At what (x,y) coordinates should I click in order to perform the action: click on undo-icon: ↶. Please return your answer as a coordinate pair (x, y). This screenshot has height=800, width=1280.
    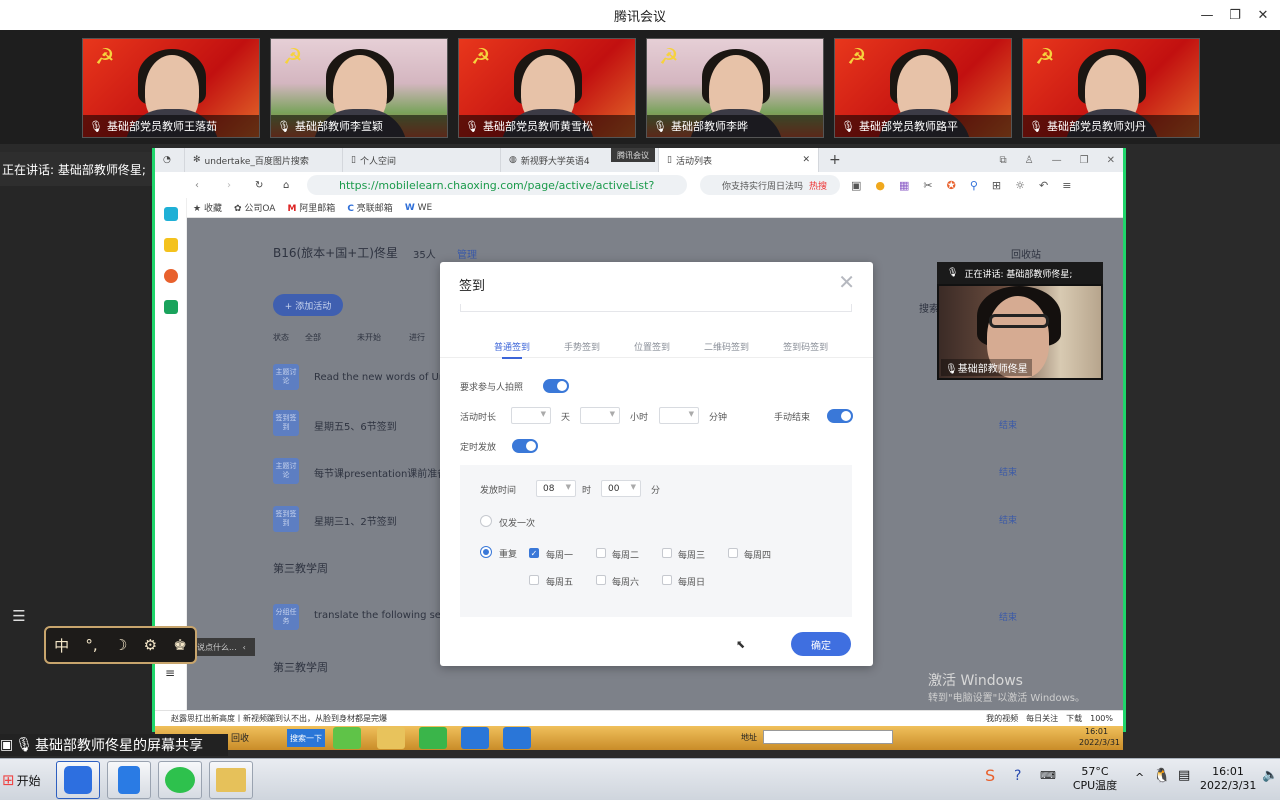
    Looking at the image, I should click on (1043, 185).